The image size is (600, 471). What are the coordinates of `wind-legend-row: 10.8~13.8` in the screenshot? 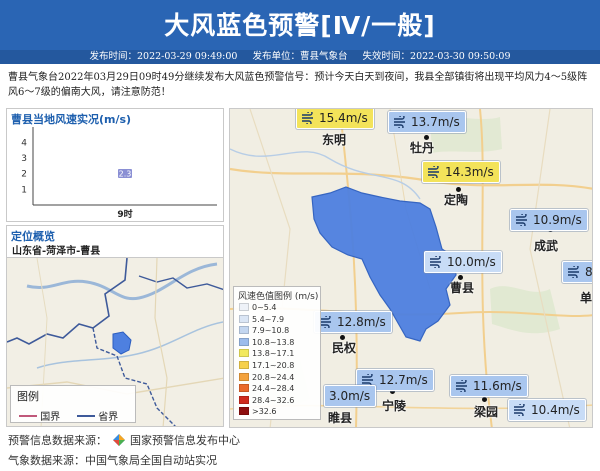 It's located at (267, 342).